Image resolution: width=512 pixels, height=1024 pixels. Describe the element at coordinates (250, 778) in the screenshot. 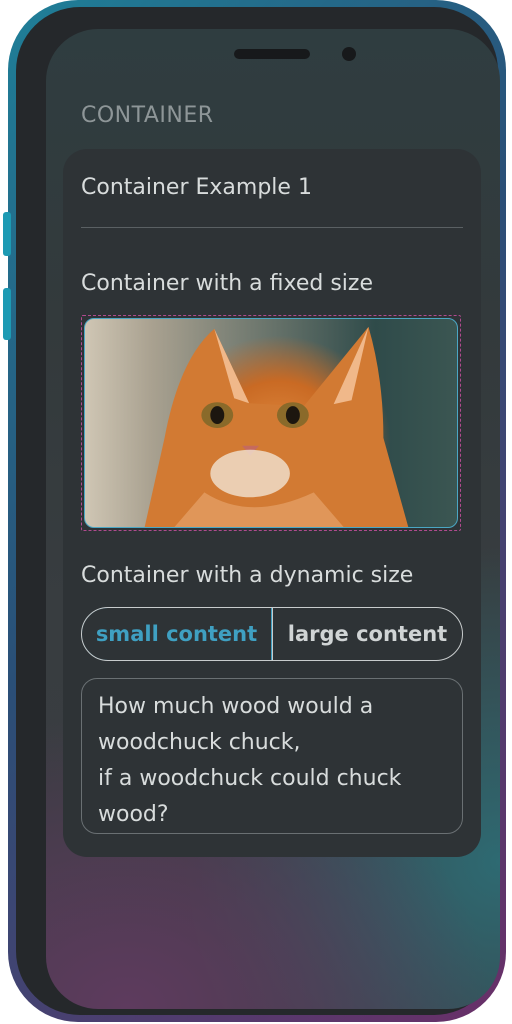

I see `text-line: if a woodchuck could chuck` at that location.